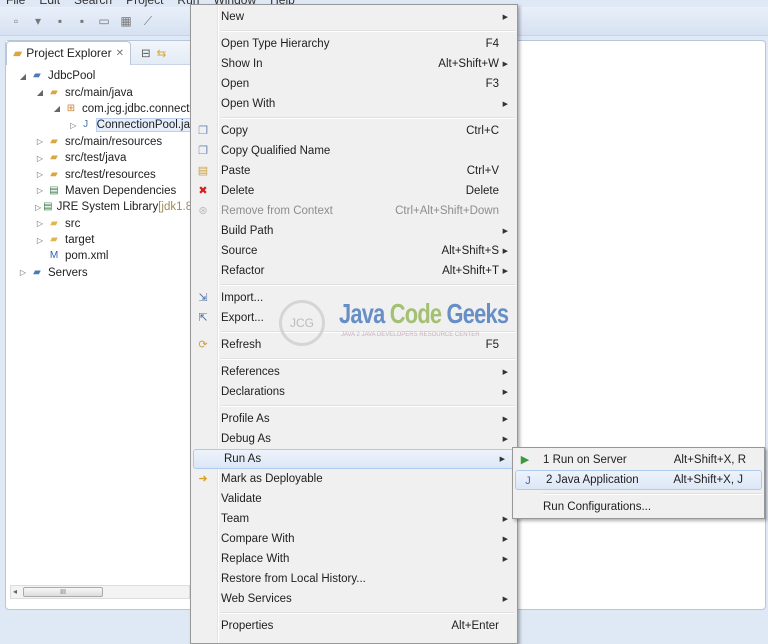 The image size is (768, 644). I want to click on menu-item-new: New ▶, so click(354, 17).